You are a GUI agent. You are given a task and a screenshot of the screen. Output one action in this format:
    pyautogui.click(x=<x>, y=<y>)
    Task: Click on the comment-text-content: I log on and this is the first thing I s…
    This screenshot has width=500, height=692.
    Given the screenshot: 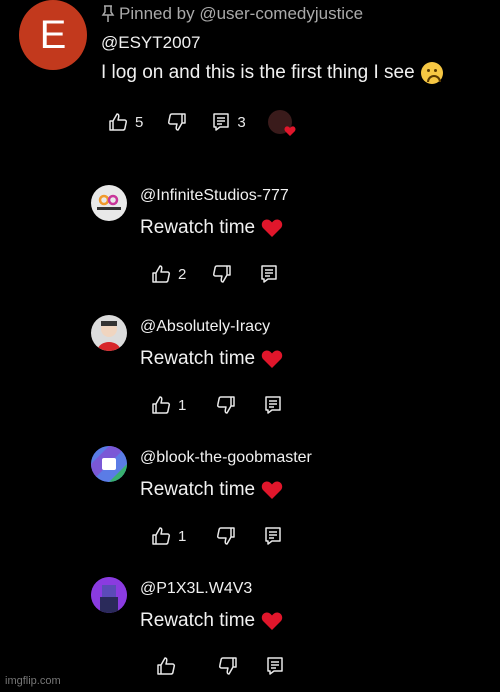 What is the action you would take?
    pyautogui.click(x=258, y=72)
    